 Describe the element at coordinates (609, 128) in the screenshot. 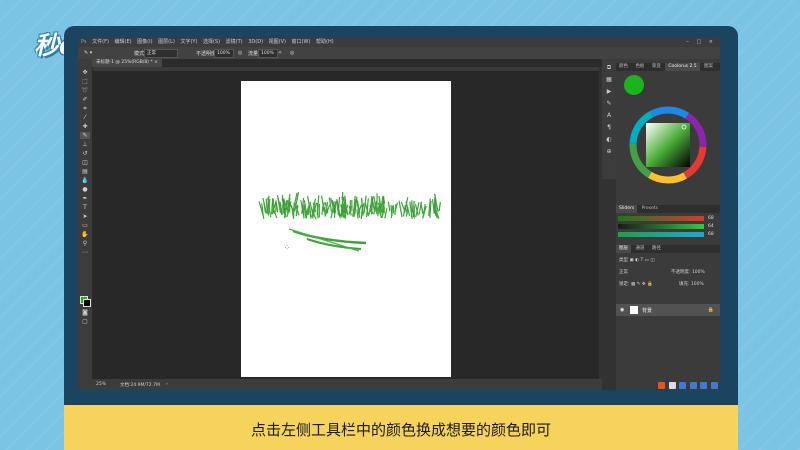

I see `paragraph-icon: ¶` at that location.